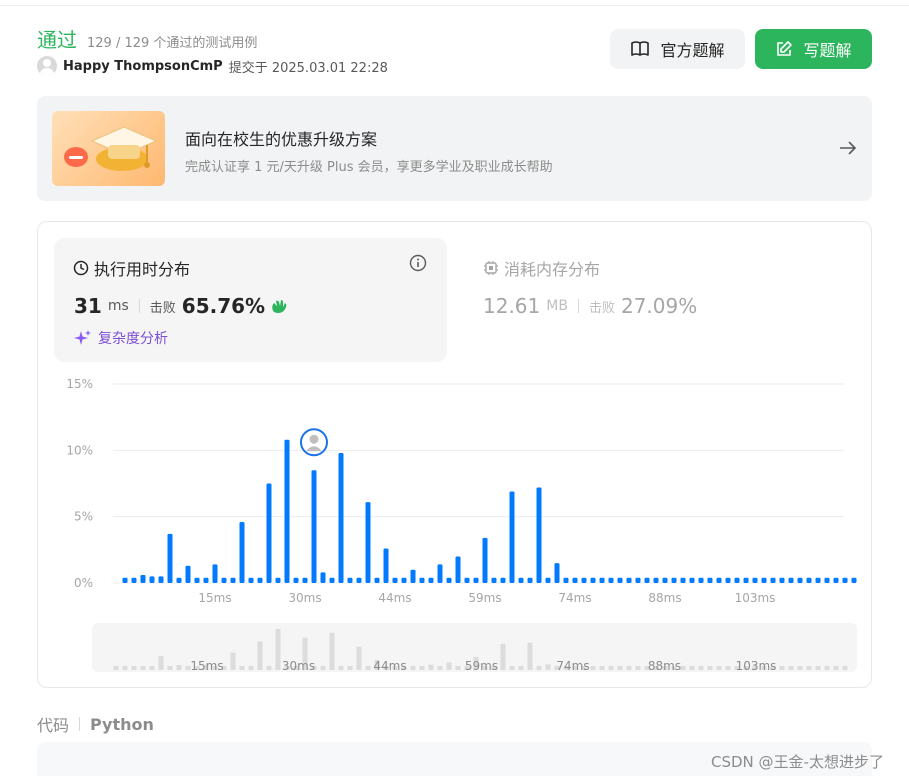  What do you see at coordinates (57, 40) in the screenshot?
I see `status-label: 通过` at bounding box center [57, 40].